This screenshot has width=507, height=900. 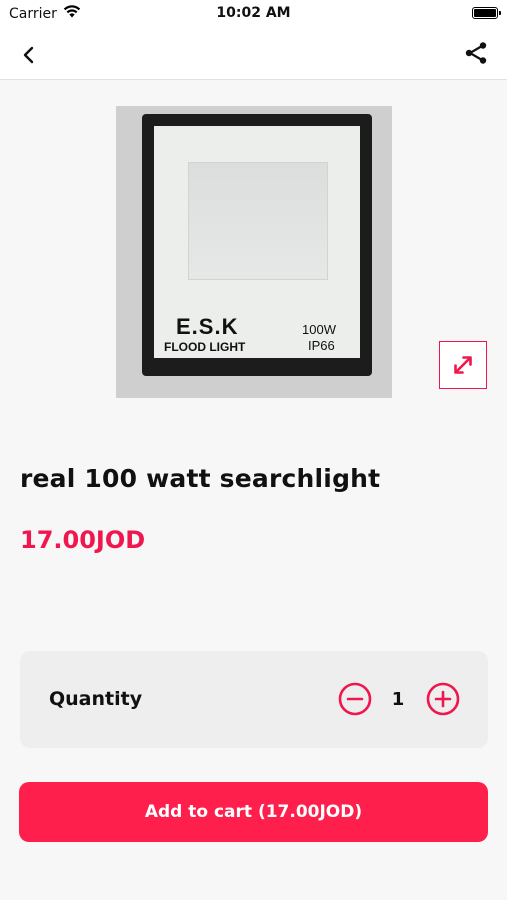 I want to click on product-subtitle-text: FLOOD LIGHT, so click(x=205, y=347).